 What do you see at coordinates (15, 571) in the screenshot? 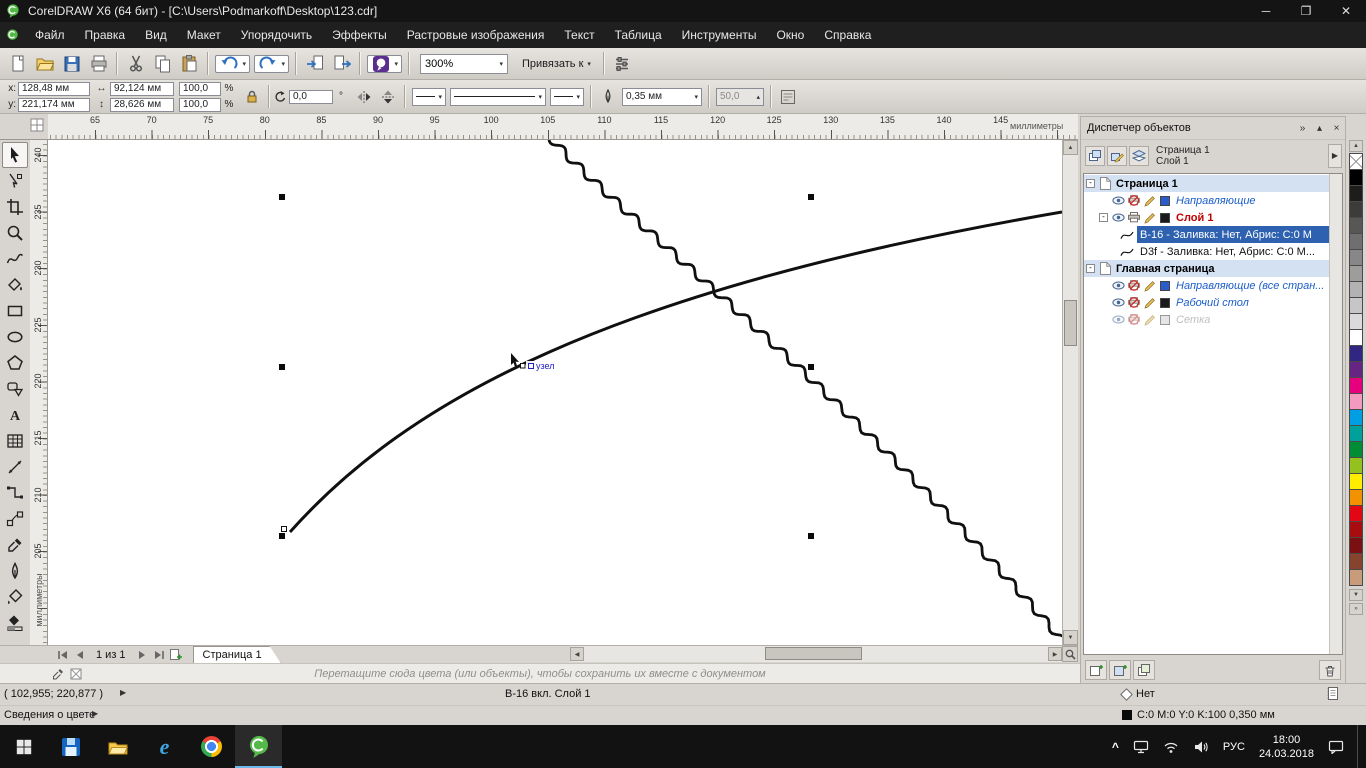
I see `outline-pen-tool` at bounding box center [15, 571].